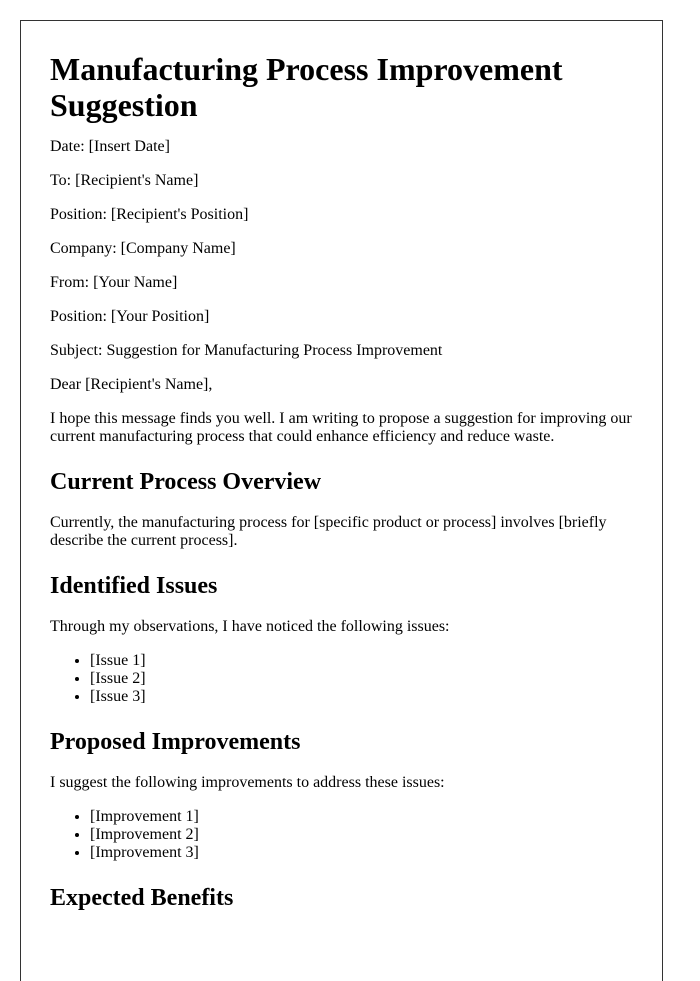  I want to click on list-item: [Issue 2], so click(361, 679).